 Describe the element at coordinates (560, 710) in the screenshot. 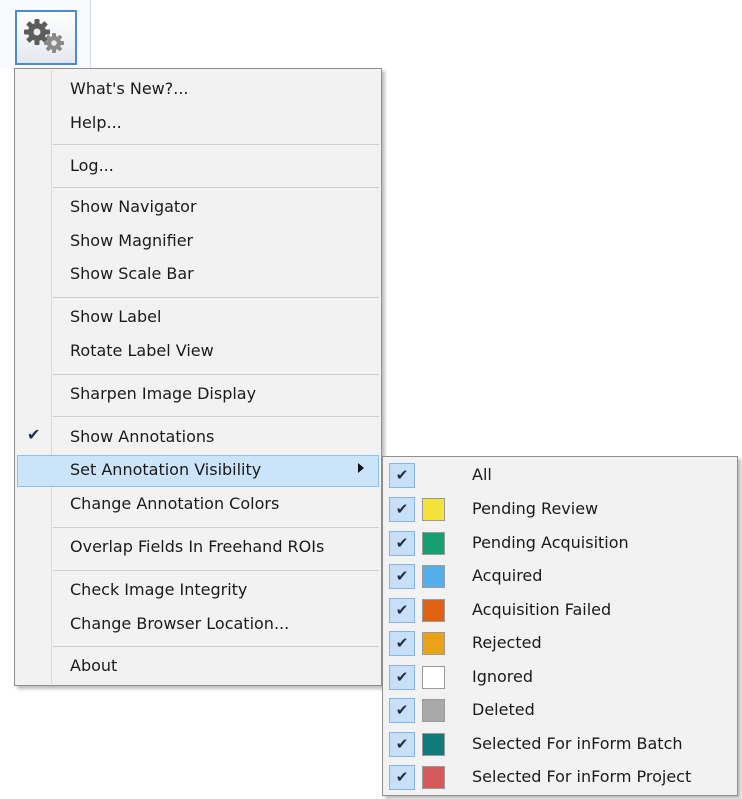

I see `visibility-item-deleted: ✔ Deleted` at that location.